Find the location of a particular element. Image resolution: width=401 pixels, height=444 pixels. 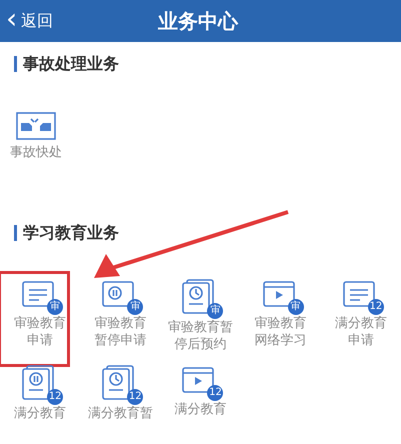

service-label: 网络学习 is located at coordinates (280, 340).